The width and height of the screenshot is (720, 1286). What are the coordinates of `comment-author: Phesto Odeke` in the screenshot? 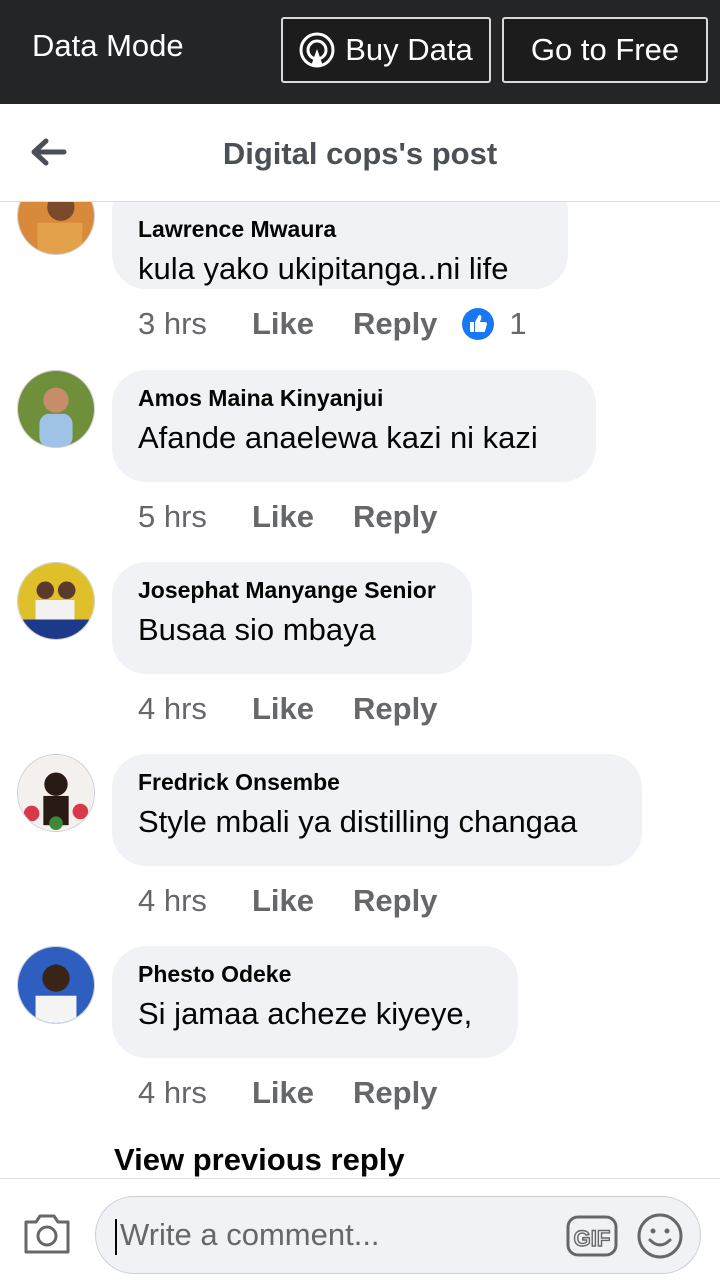 It's located at (315, 974).